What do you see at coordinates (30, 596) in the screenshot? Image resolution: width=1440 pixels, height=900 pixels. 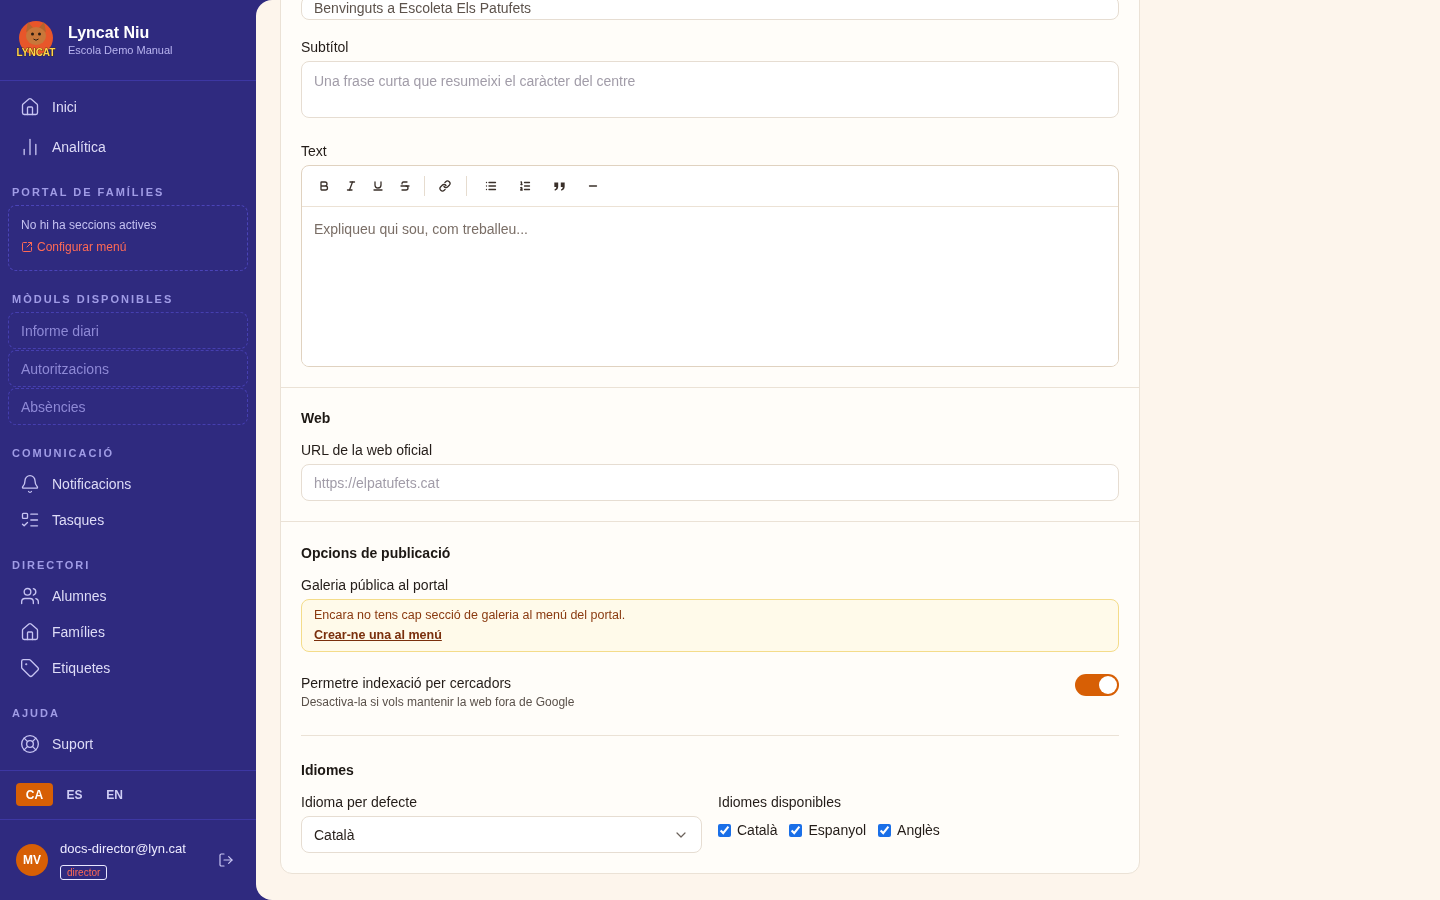 I see `users-icon` at bounding box center [30, 596].